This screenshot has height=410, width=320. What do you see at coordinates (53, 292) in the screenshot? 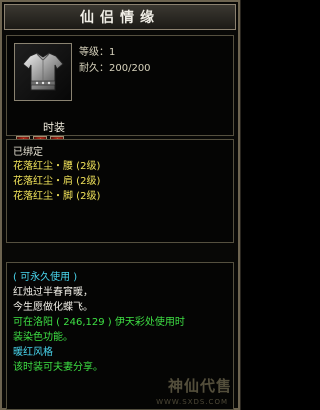
I see `poem-line: 红烛过半春宵暖，` at bounding box center [53, 292].